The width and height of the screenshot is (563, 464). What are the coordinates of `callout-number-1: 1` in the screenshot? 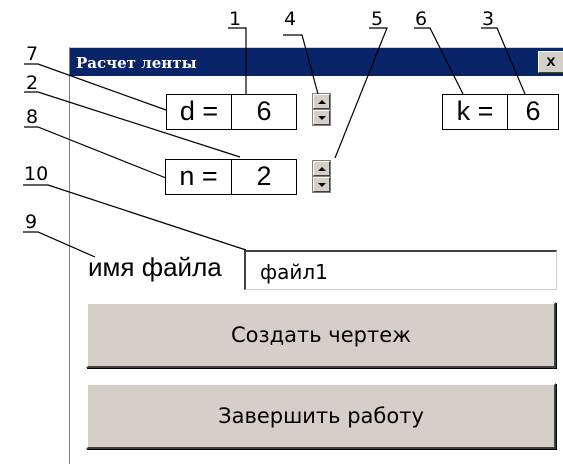 It's located at (235, 19).